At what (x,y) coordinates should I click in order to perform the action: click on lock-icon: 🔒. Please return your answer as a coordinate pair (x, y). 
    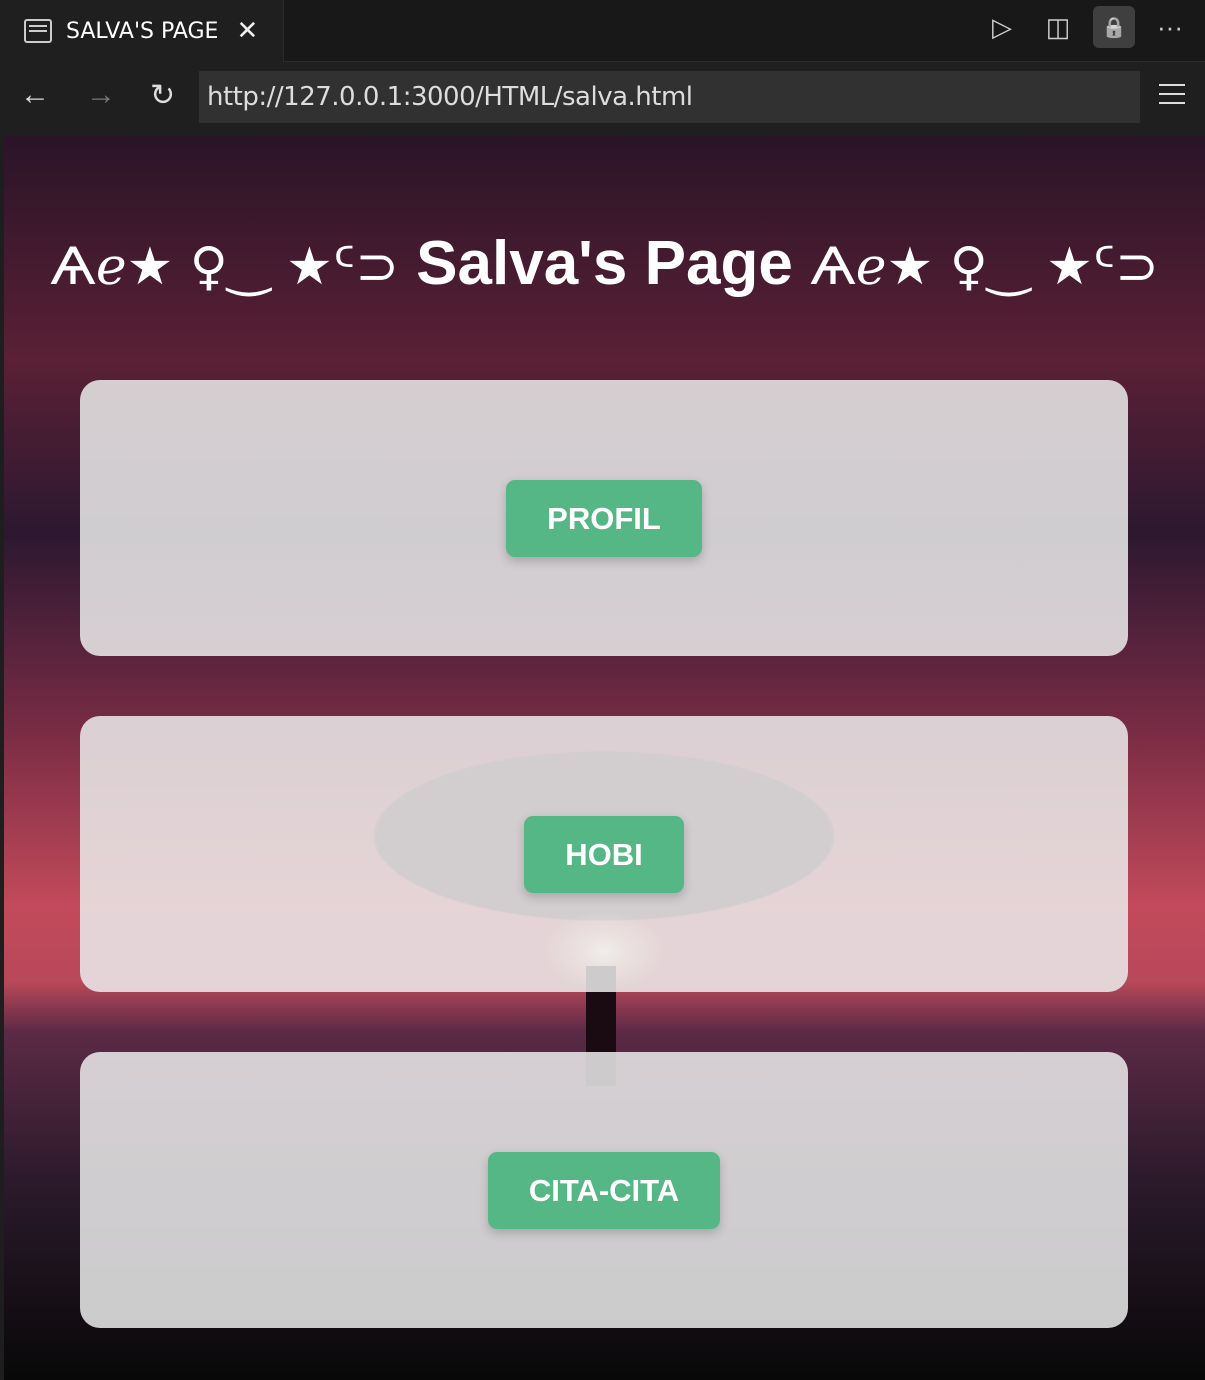
    Looking at the image, I should click on (1114, 27).